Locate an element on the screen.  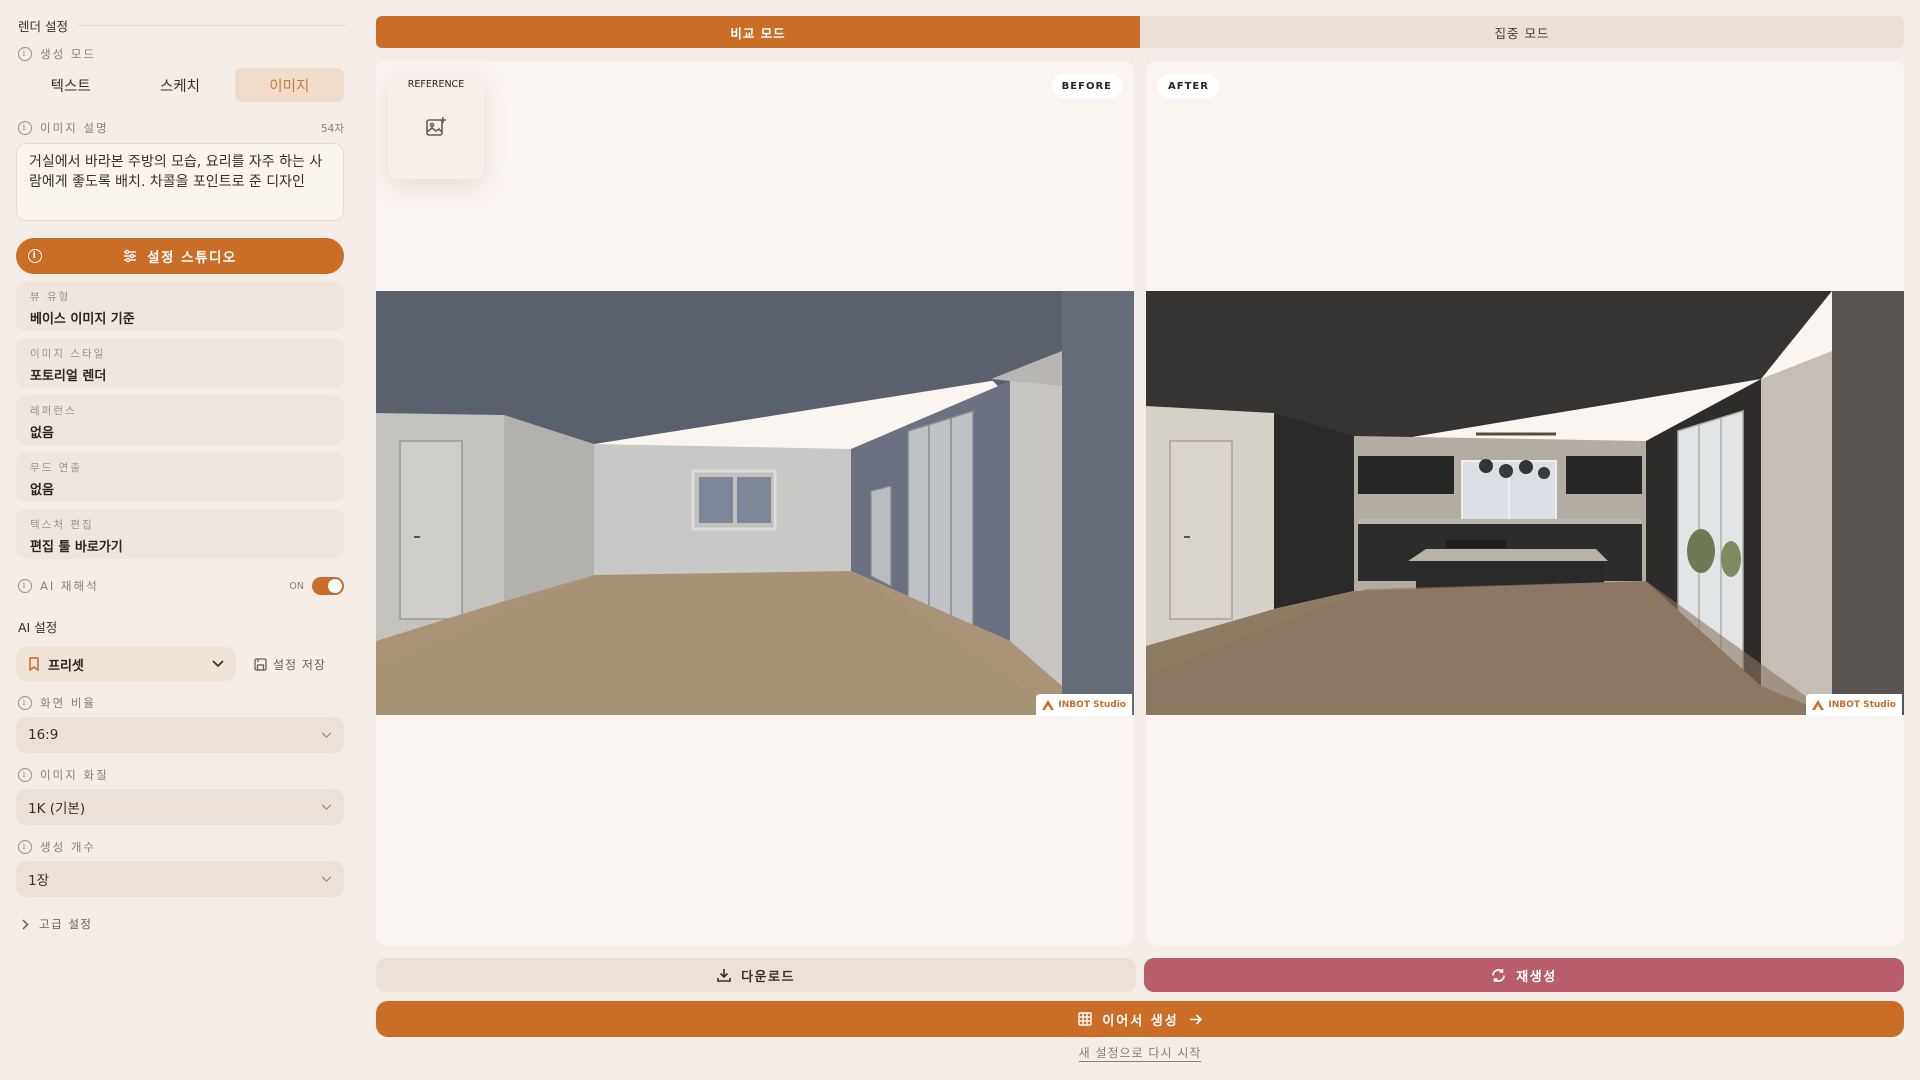
char-count: 54자 is located at coordinates (332, 128).